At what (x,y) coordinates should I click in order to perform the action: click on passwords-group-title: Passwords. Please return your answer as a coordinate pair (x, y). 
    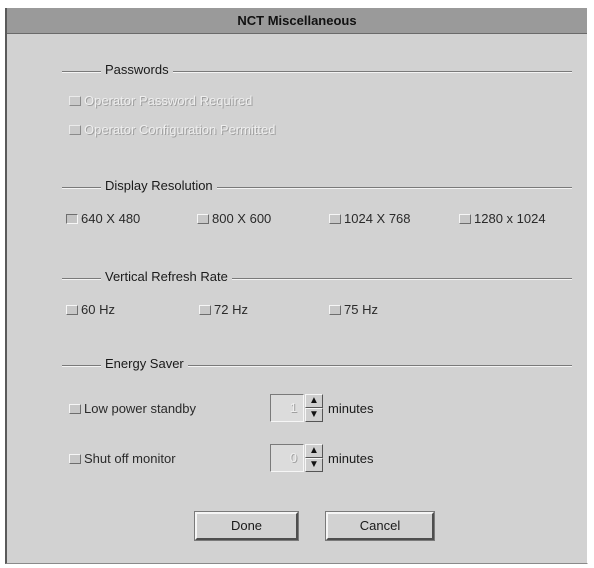
    Looking at the image, I should click on (137, 69).